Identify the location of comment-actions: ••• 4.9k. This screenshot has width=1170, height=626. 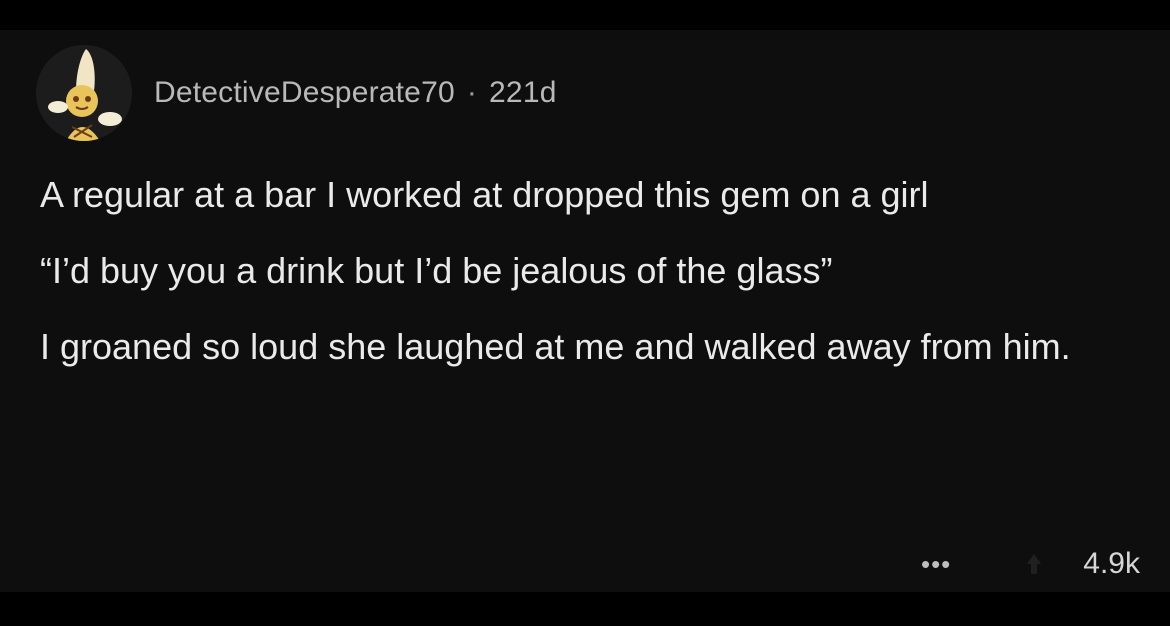
(1030, 564).